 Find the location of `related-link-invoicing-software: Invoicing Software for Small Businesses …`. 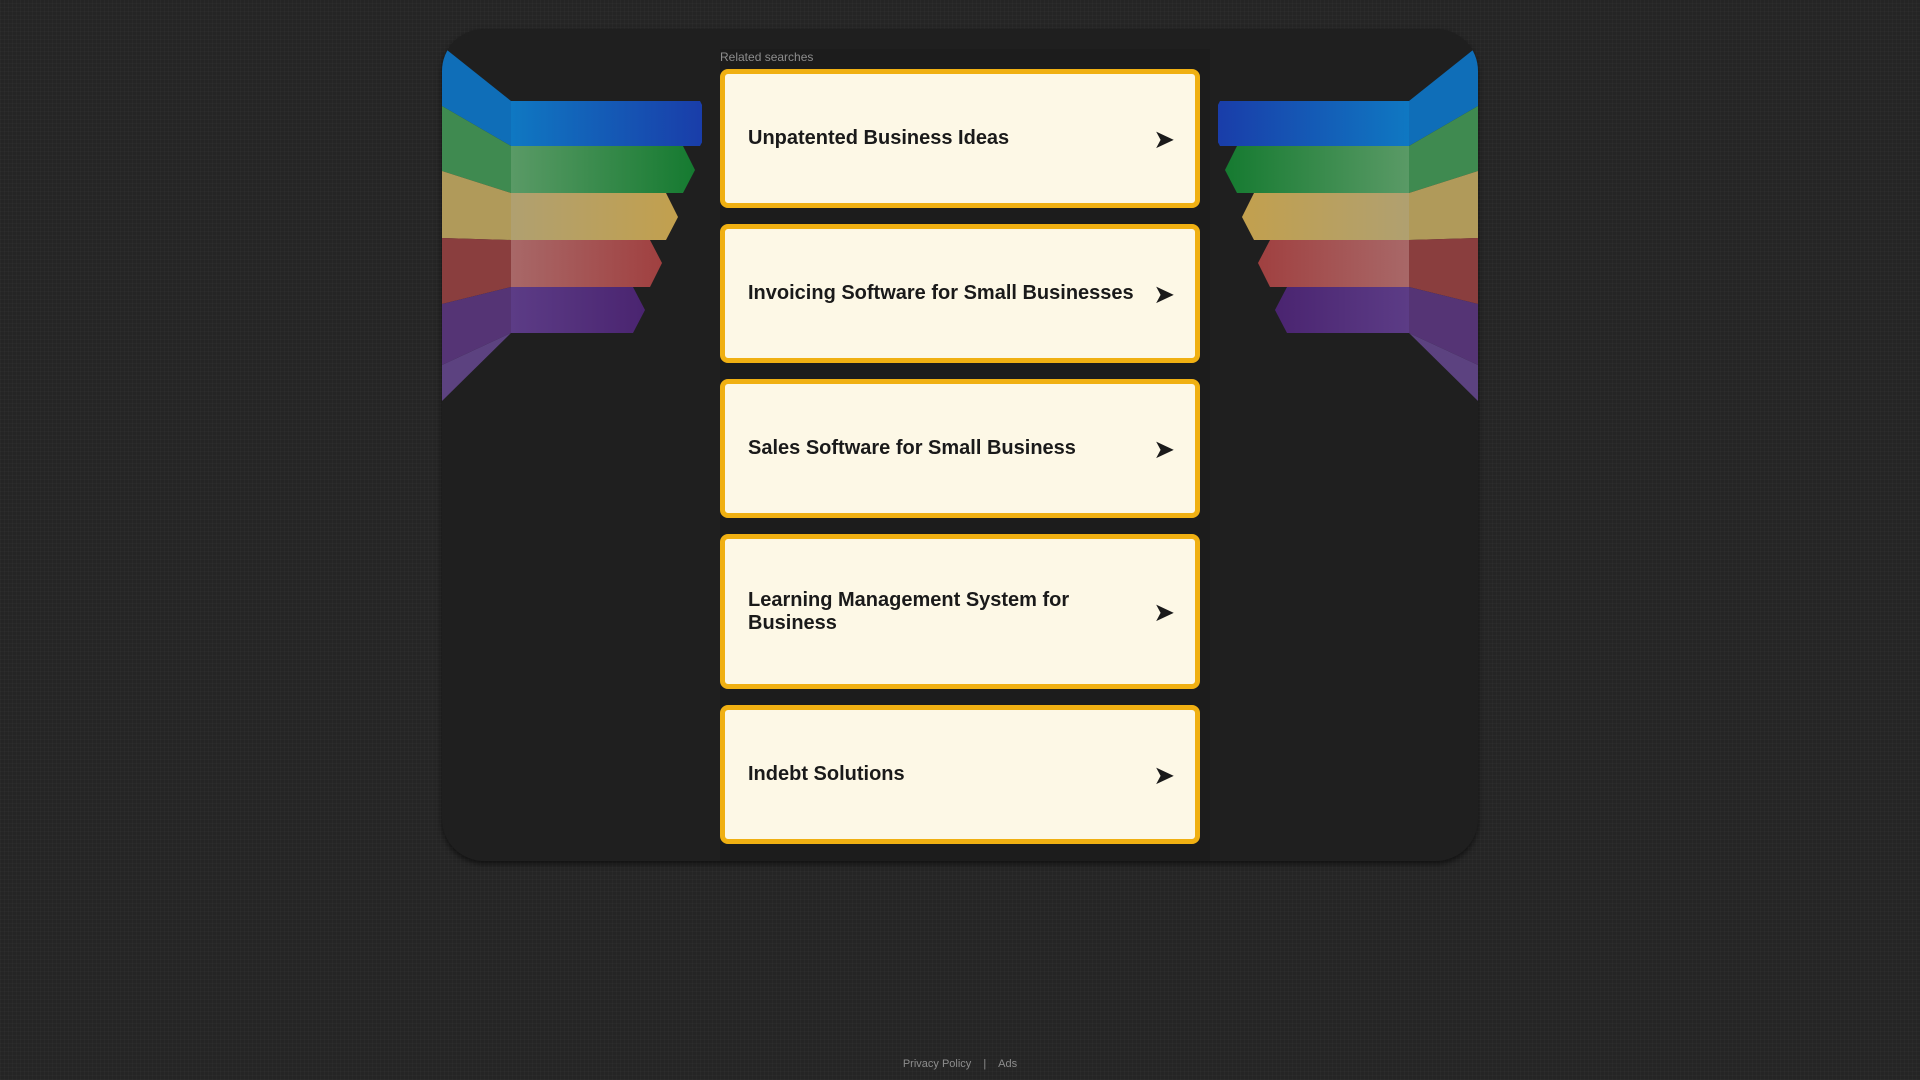

related-link-invoicing-software: Invoicing Software for Small Businesses … is located at coordinates (960, 293).